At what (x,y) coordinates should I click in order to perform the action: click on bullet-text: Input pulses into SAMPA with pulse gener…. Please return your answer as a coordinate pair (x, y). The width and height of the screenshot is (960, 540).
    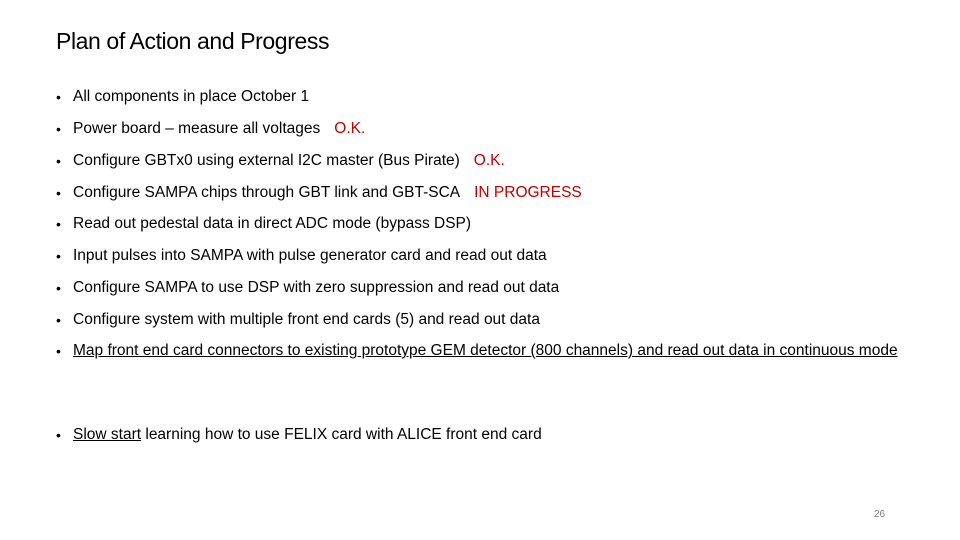
    Looking at the image, I should click on (310, 255).